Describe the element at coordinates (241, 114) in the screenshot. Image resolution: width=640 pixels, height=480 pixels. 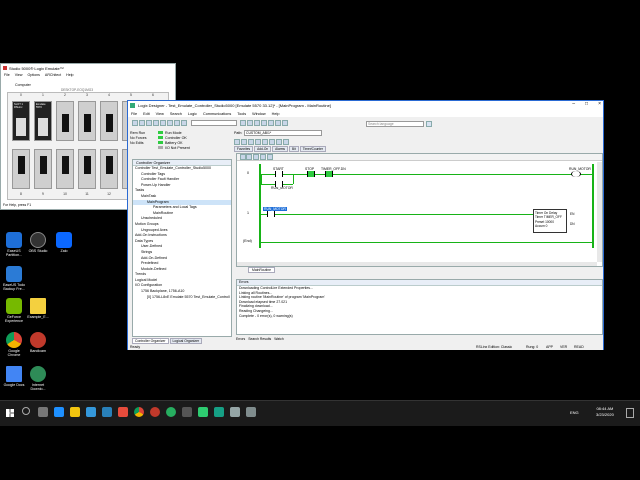
I see `menu-tools: Tools` at that location.